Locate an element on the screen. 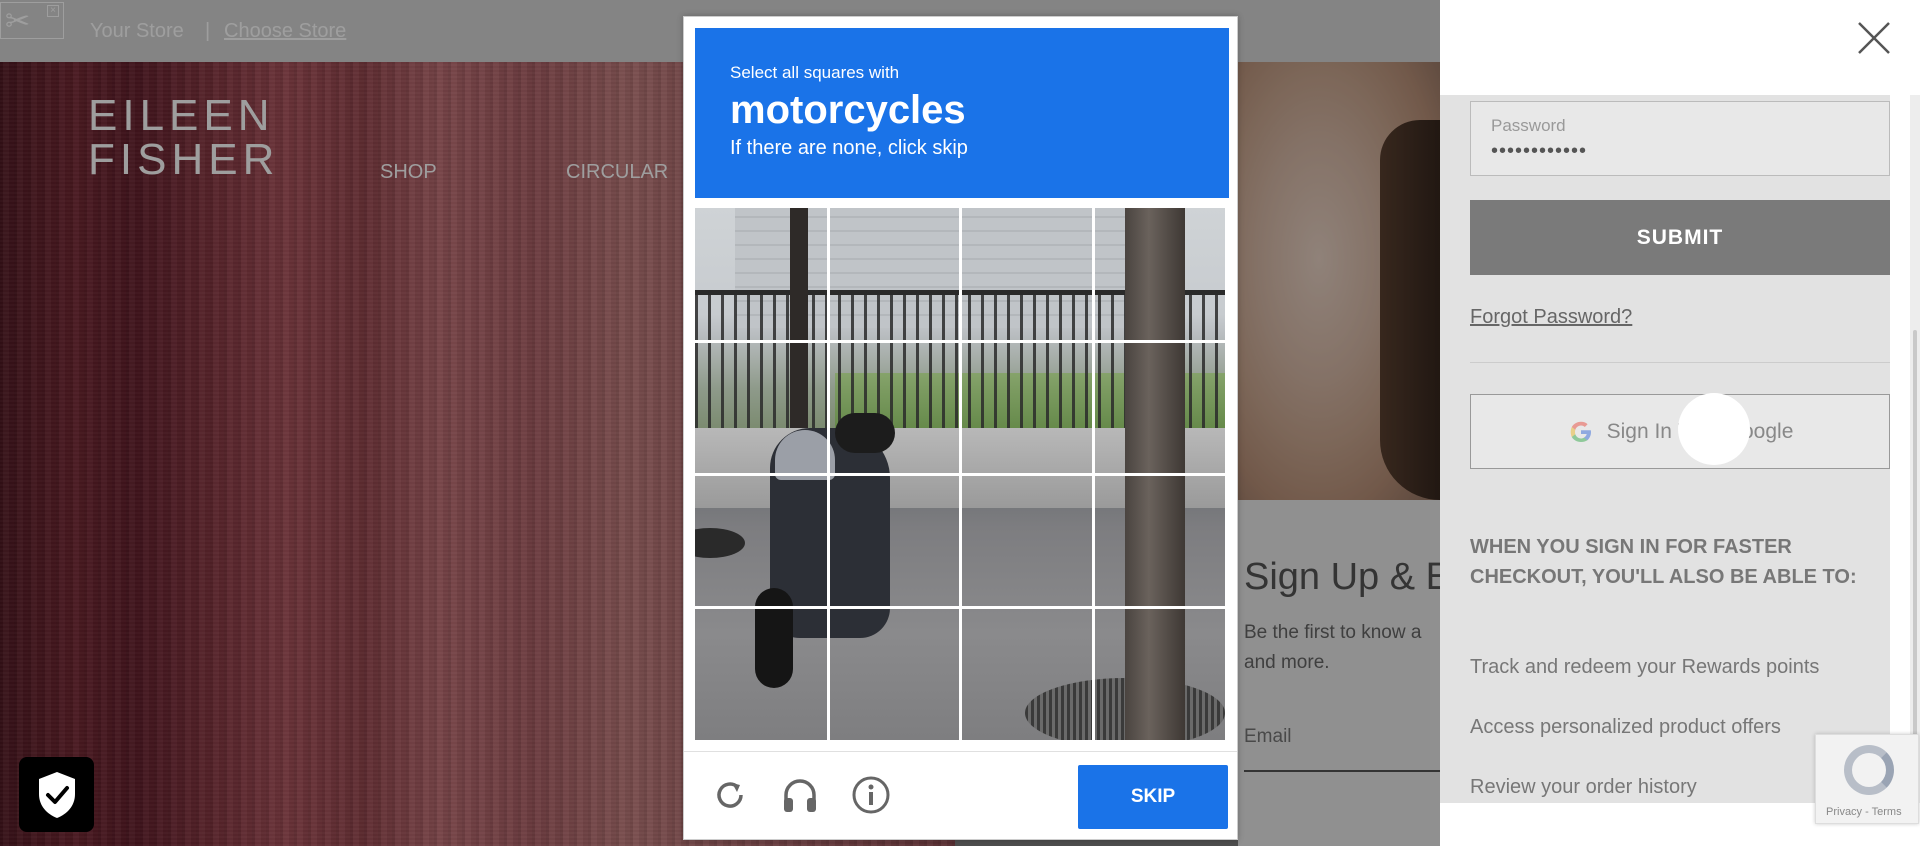 This screenshot has height=846, width=1920. captcha-instruction: Select all squares with is located at coordinates (815, 72).